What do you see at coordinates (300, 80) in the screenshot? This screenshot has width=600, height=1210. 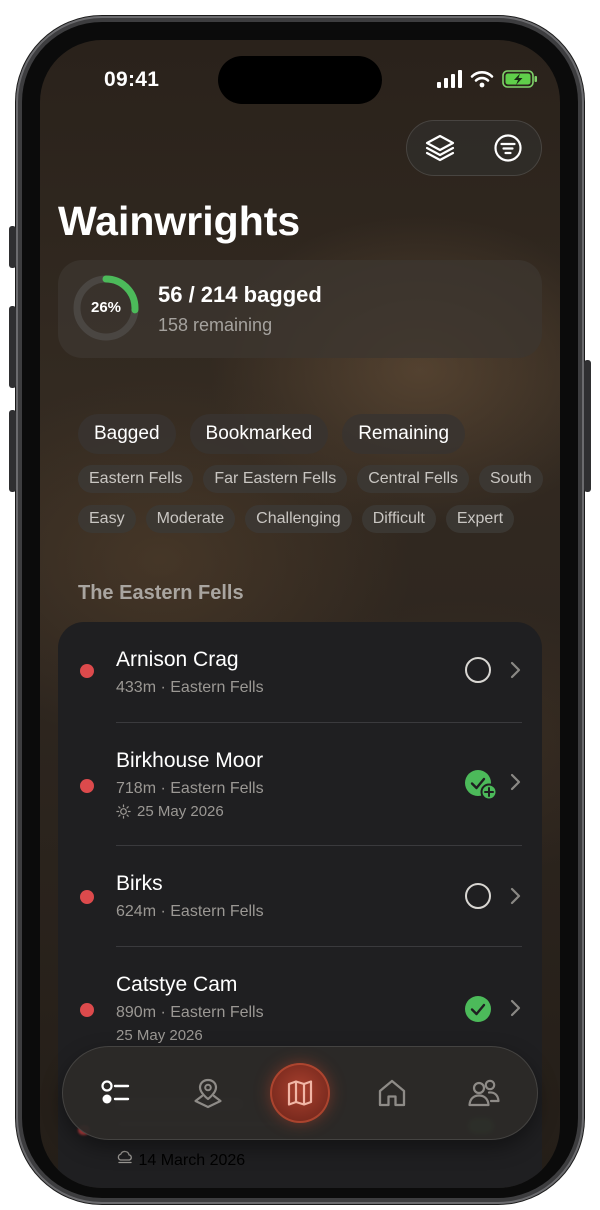 I see `dynamic-island` at bounding box center [300, 80].